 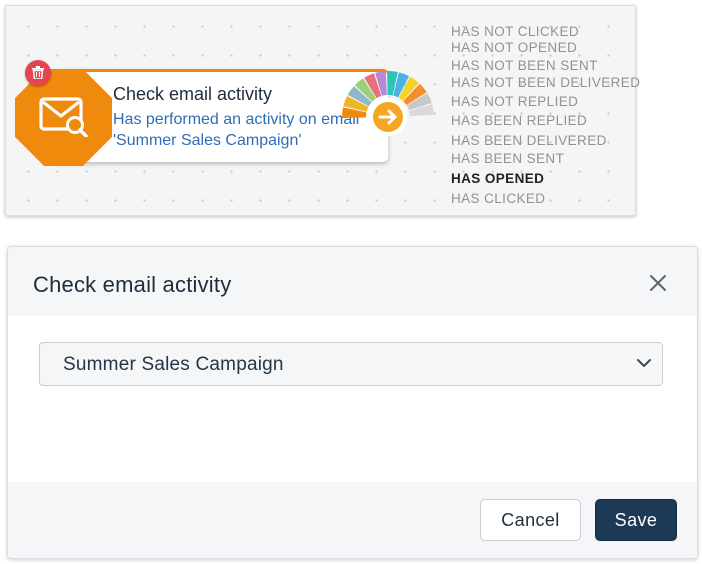 I want to click on dialog-header: Check email activity, so click(x=352, y=281).